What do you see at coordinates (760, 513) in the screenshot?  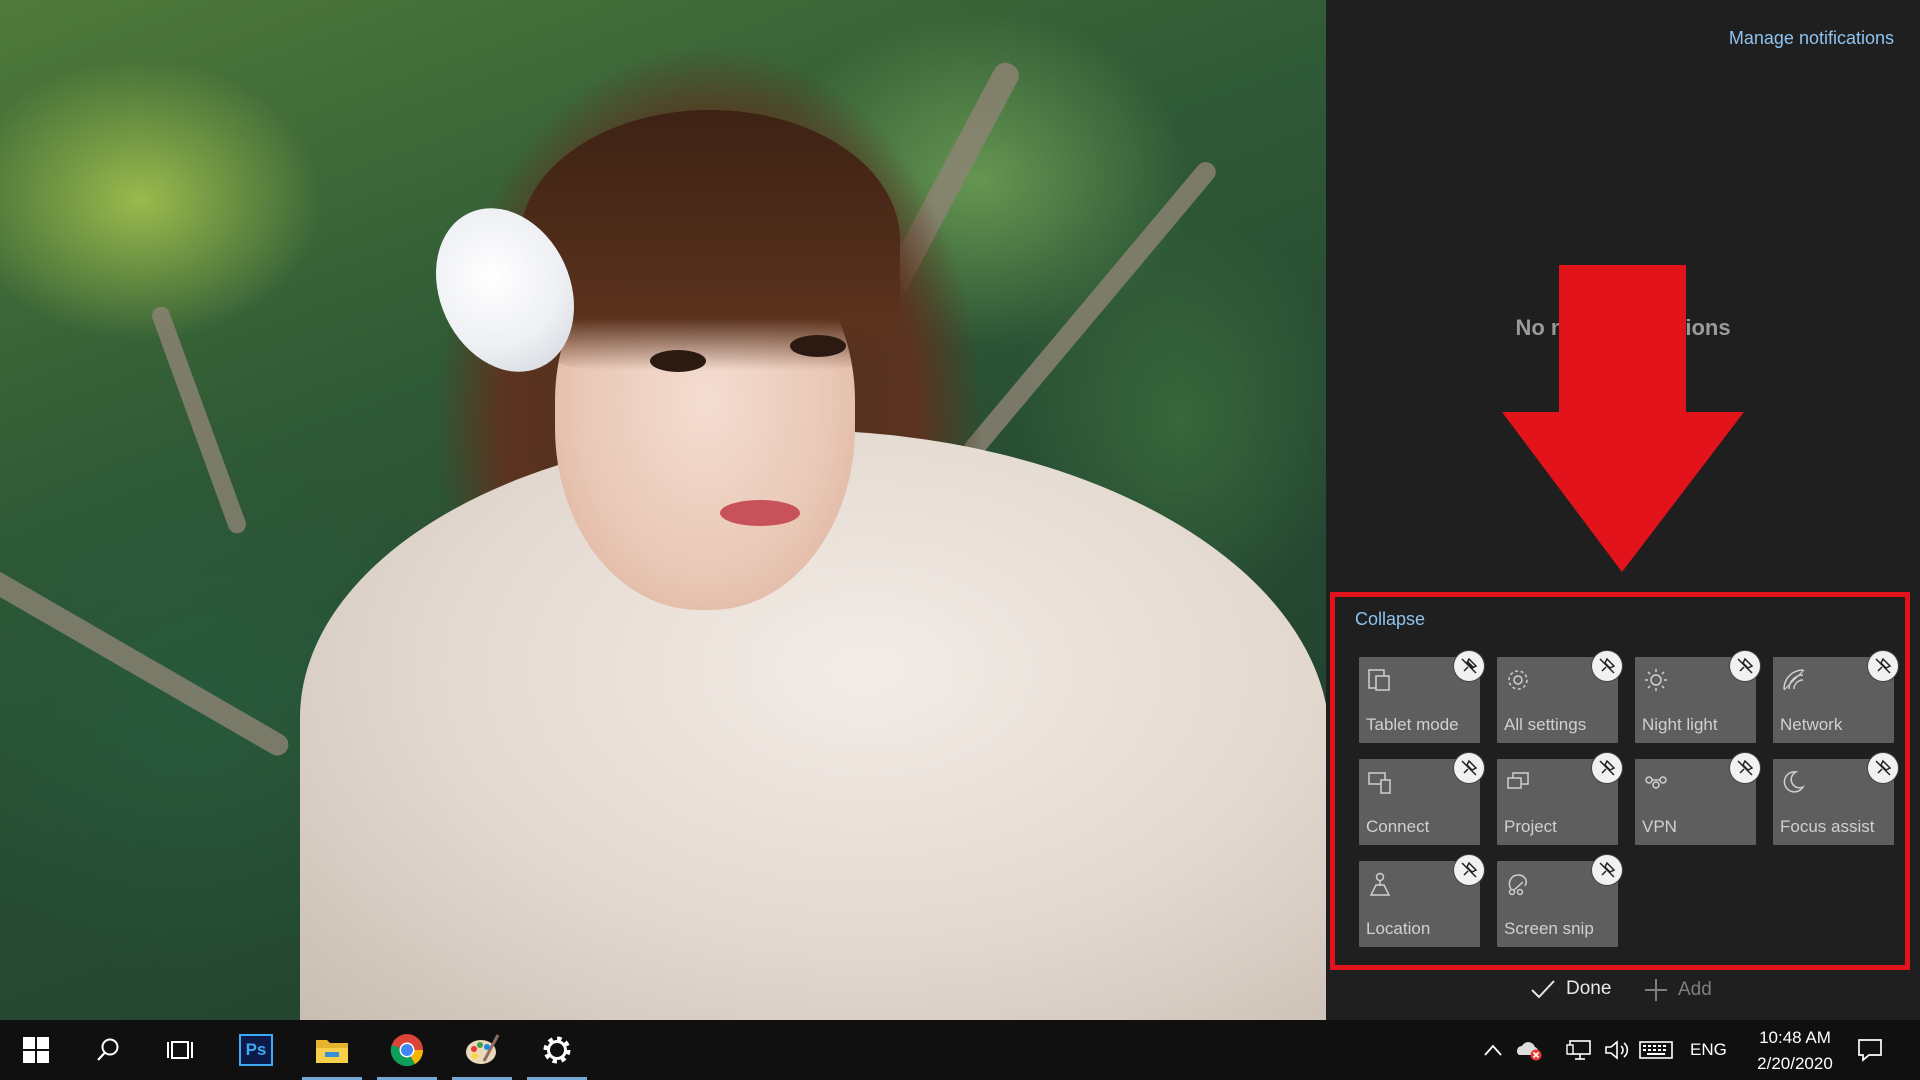 I see `wallpaper-lips` at bounding box center [760, 513].